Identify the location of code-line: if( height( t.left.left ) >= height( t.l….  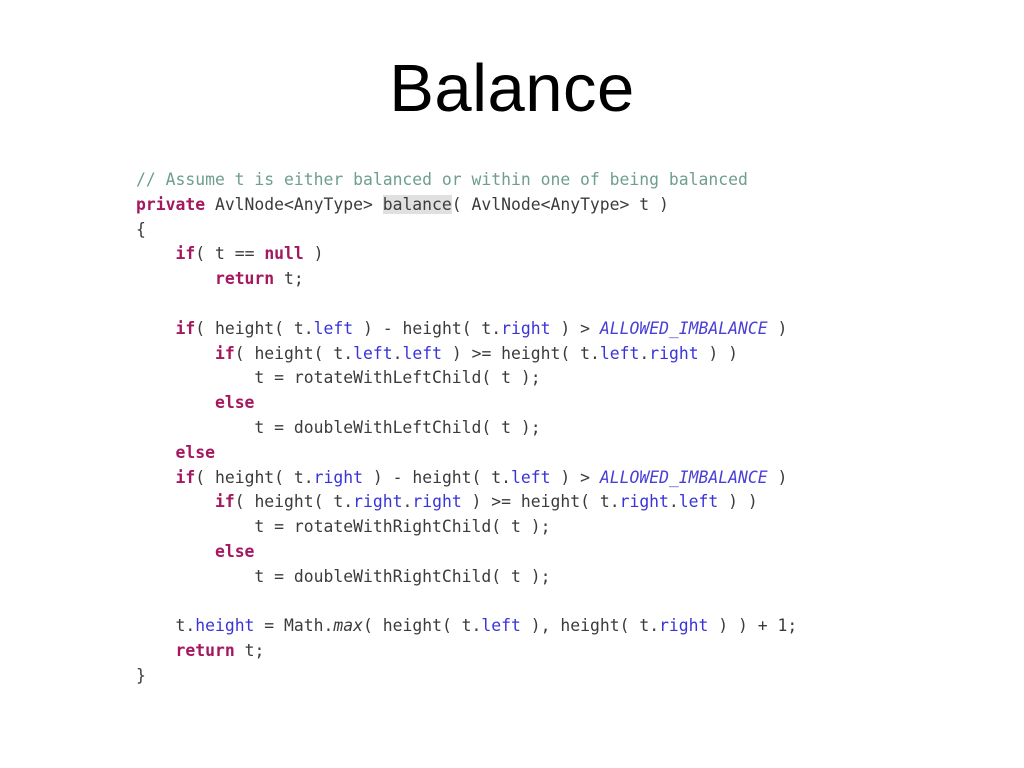
(466, 354).